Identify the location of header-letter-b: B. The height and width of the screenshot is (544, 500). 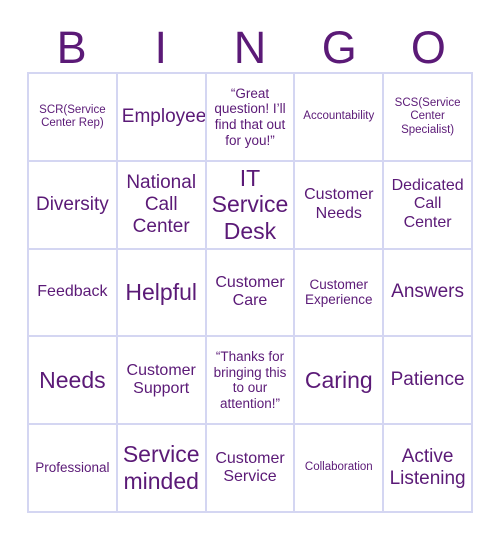
(71, 47).